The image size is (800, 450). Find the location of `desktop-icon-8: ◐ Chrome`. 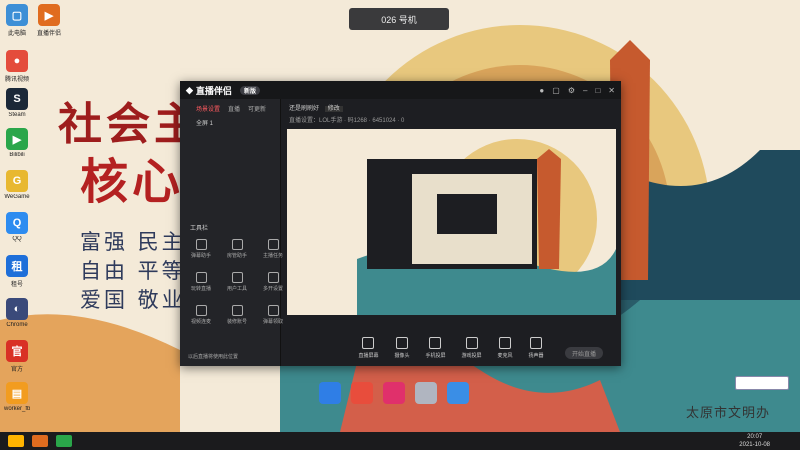

desktop-icon-8: ◐ Chrome is located at coordinates (17, 313).